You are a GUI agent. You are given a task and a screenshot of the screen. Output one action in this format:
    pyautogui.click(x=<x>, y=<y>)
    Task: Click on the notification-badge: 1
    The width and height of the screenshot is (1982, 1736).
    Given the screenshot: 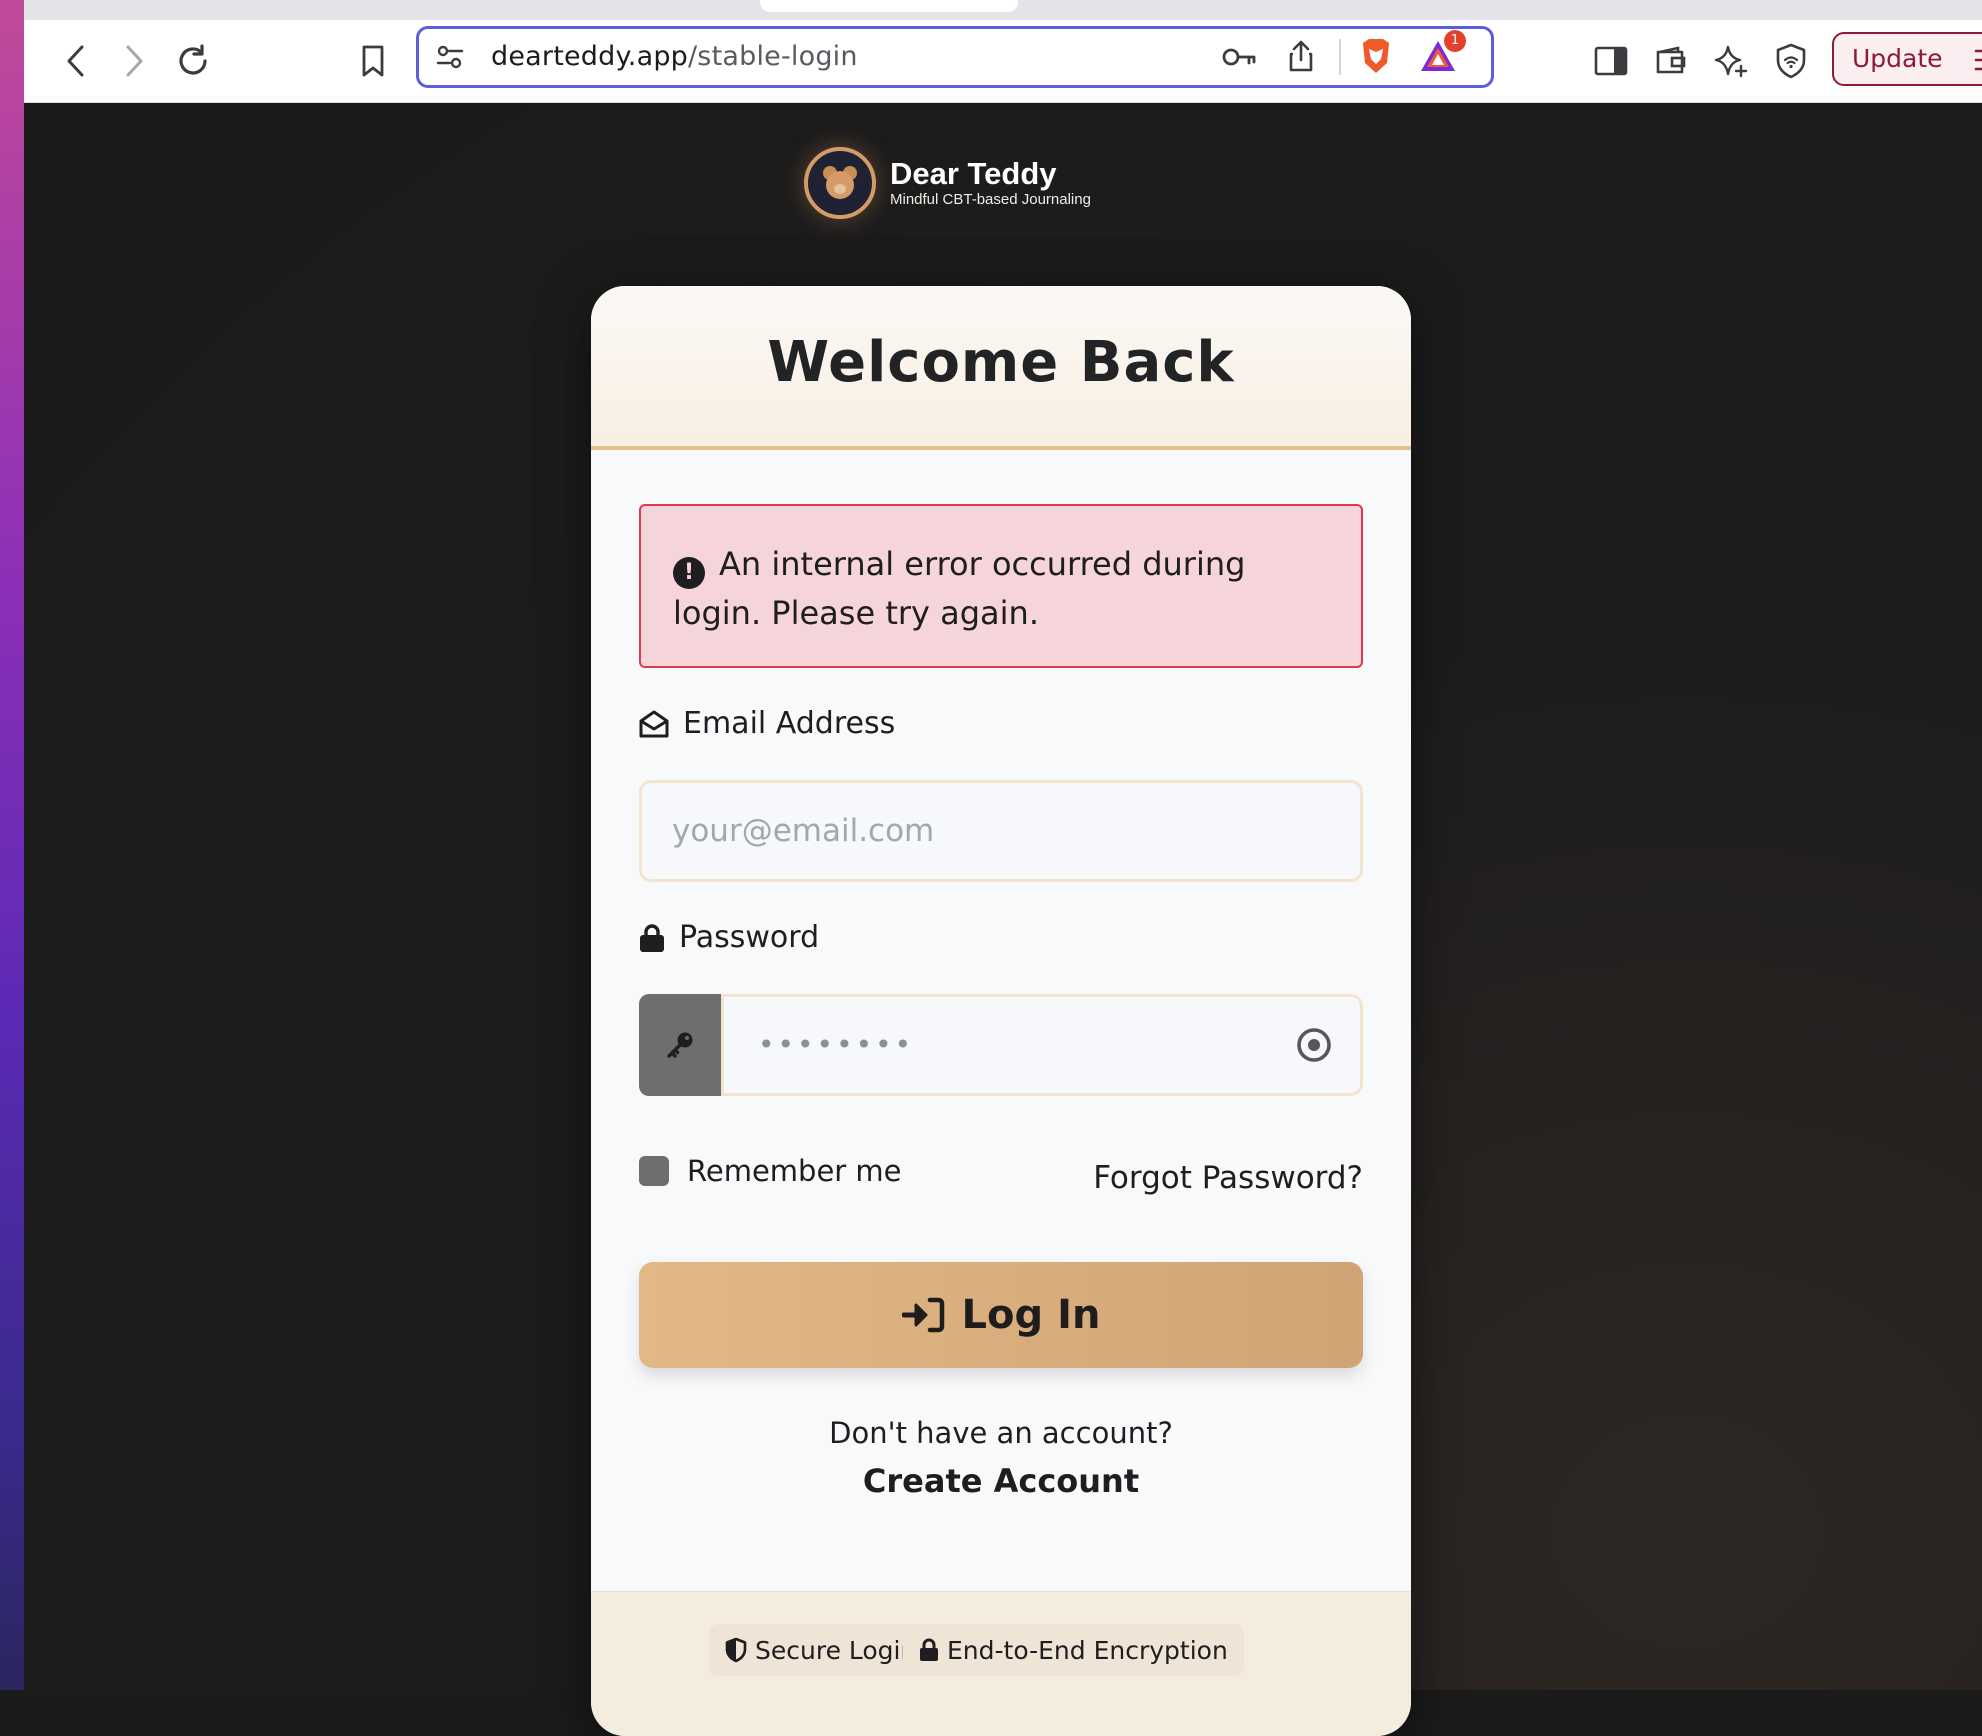 What is the action you would take?
    pyautogui.click(x=1455, y=41)
    